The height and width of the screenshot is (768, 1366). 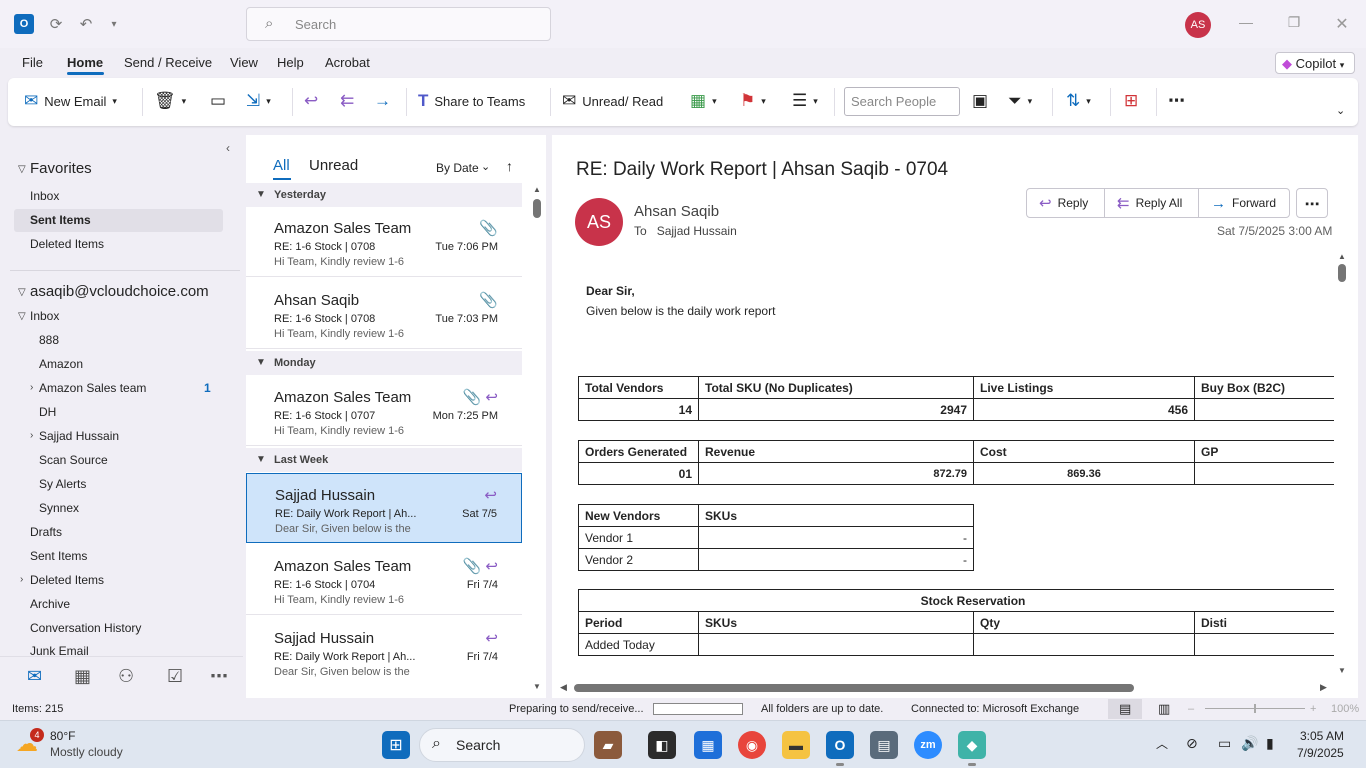 What do you see at coordinates (347, 62) in the screenshot?
I see `menu-acrobat: Acrobat` at bounding box center [347, 62].